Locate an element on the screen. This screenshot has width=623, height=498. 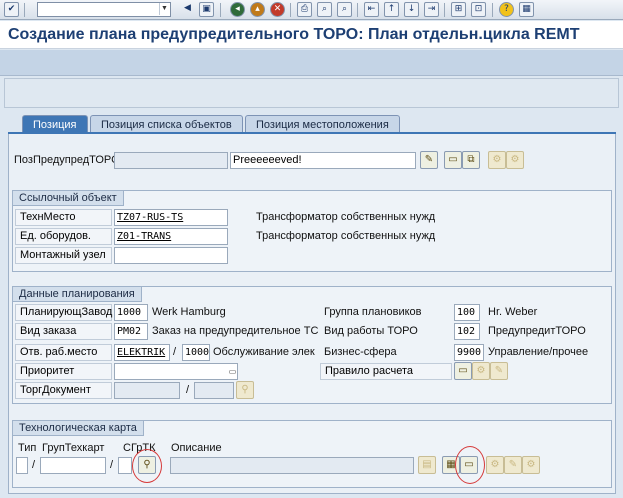
cancel-icon: ✕ is located at coordinates (277, 9).